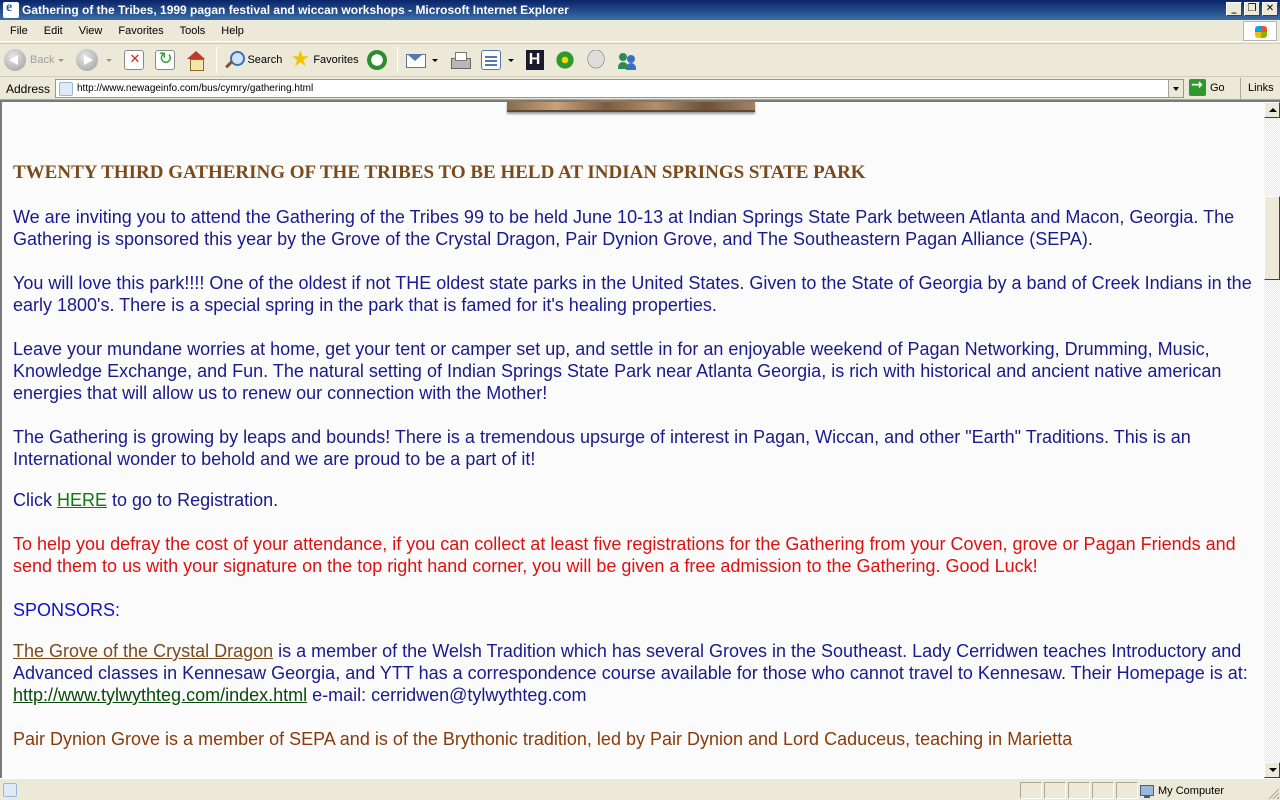  I want to click on printer-icon, so click(460, 60).